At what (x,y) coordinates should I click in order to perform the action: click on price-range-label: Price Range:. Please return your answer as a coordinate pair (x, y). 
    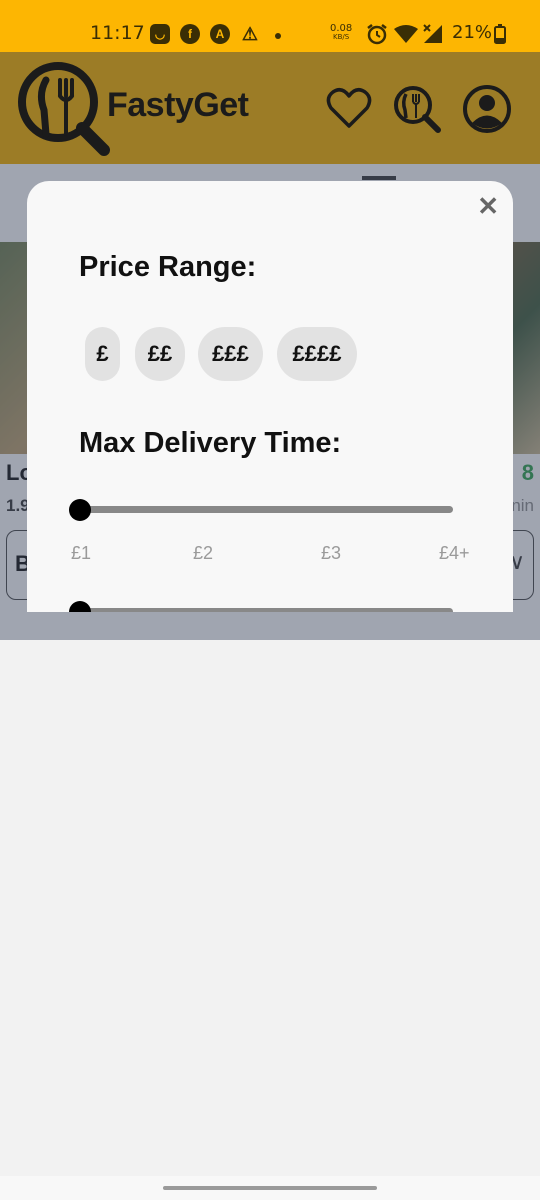
    Looking at the image, I should click on (168, 267).